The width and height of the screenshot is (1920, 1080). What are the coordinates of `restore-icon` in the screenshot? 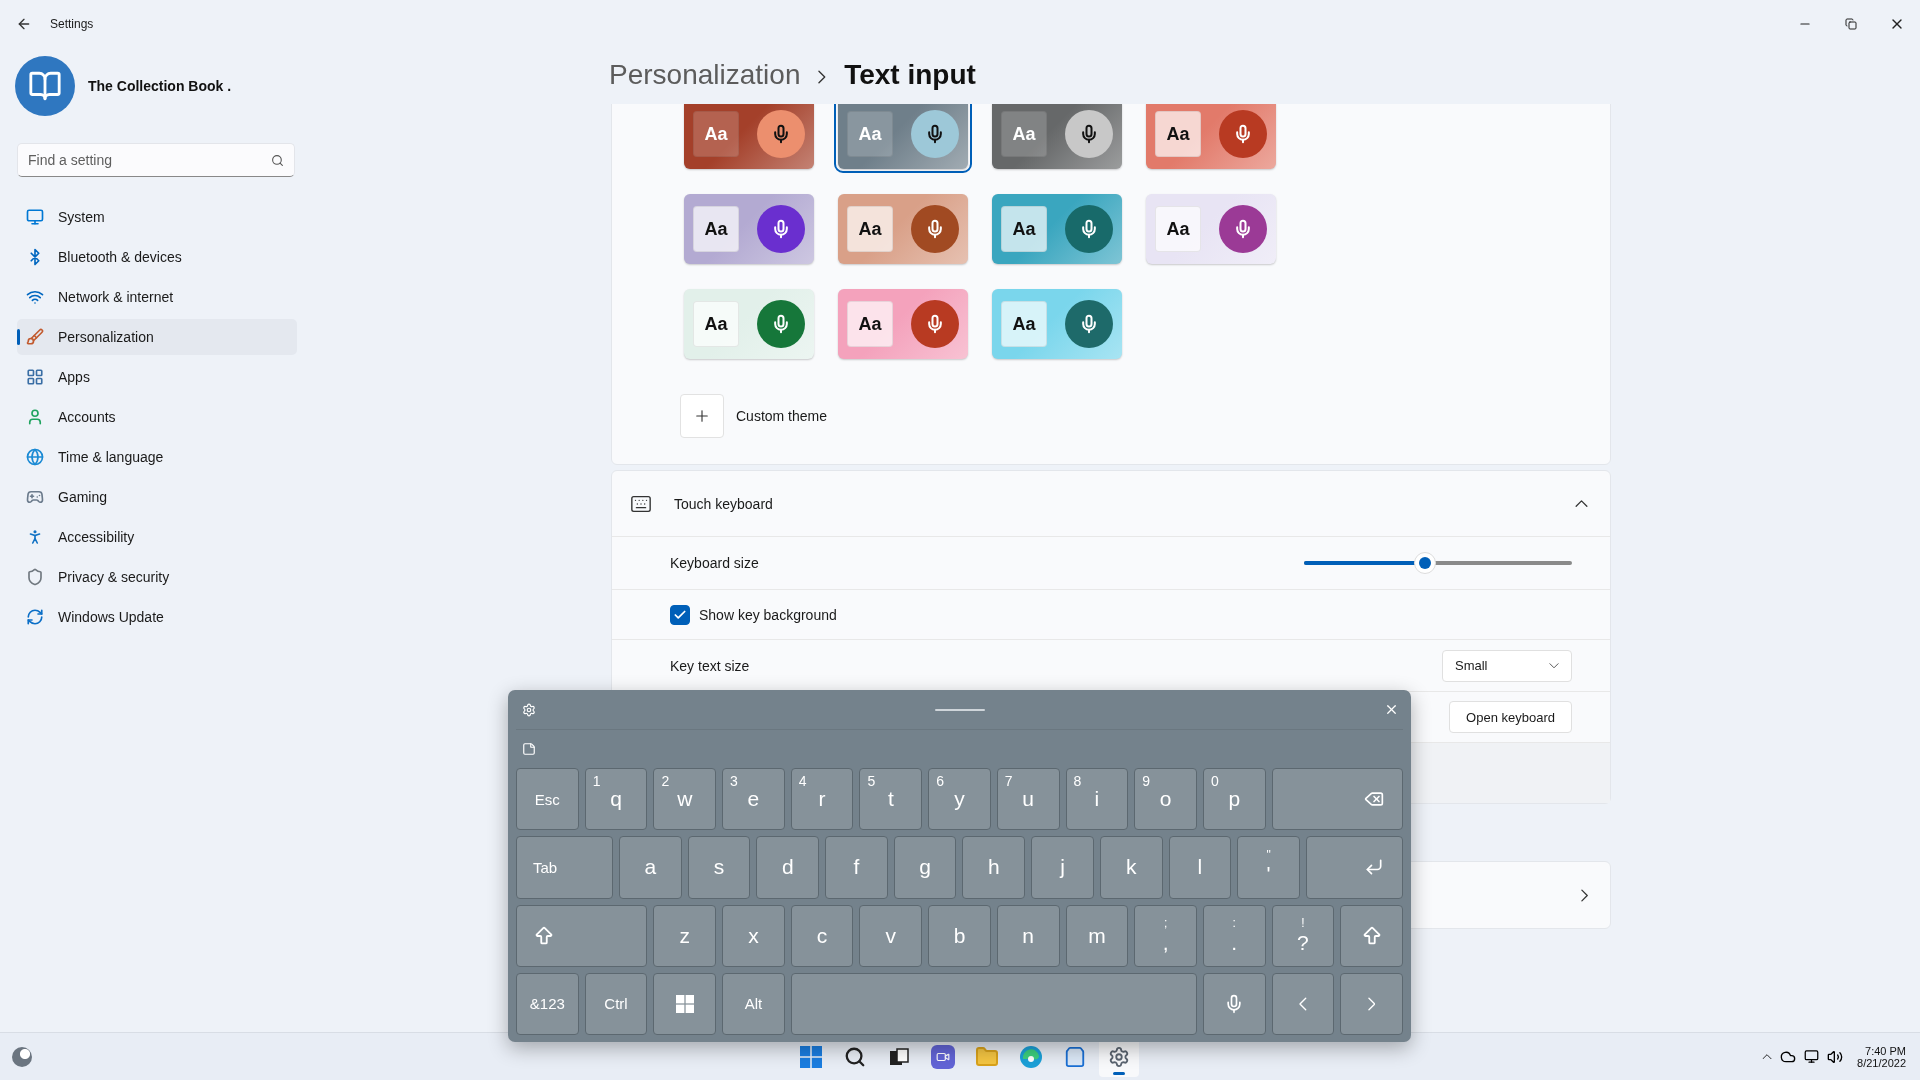 It's located at (1851, 24).